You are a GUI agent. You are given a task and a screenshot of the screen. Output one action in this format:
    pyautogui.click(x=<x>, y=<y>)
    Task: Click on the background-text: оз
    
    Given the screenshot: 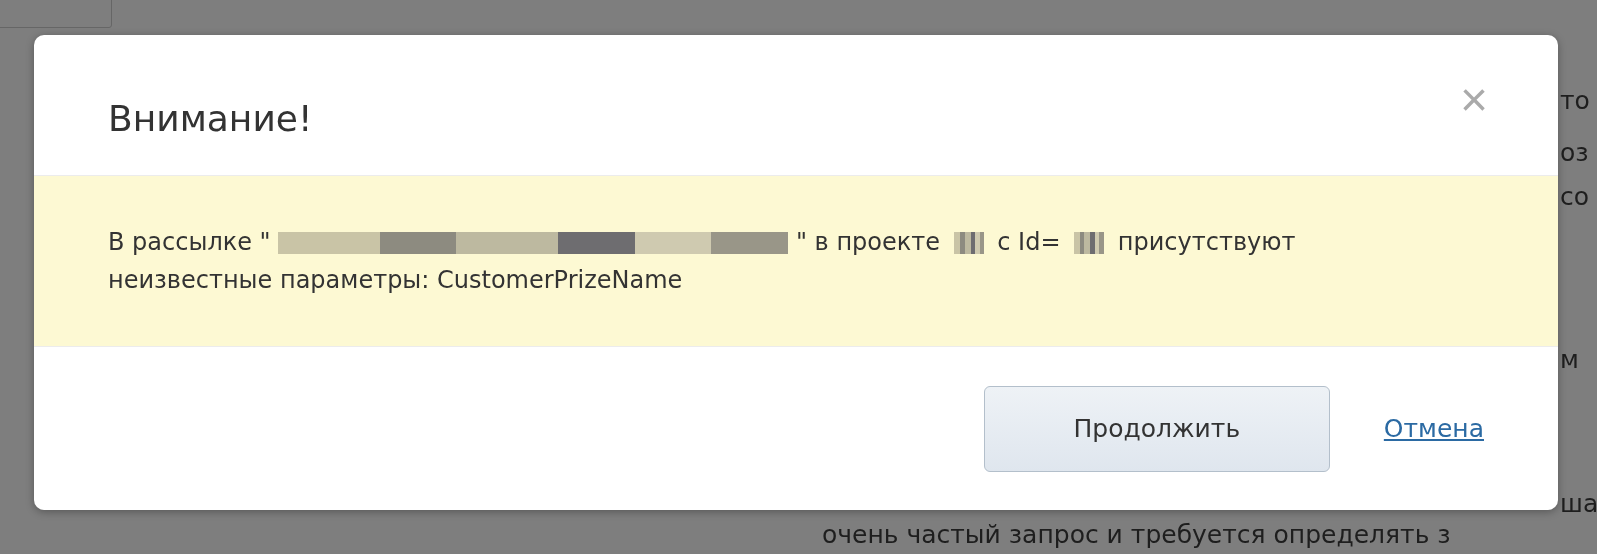 What is the action you would take?
    pyautogui.click(x=1574, y=152)
    